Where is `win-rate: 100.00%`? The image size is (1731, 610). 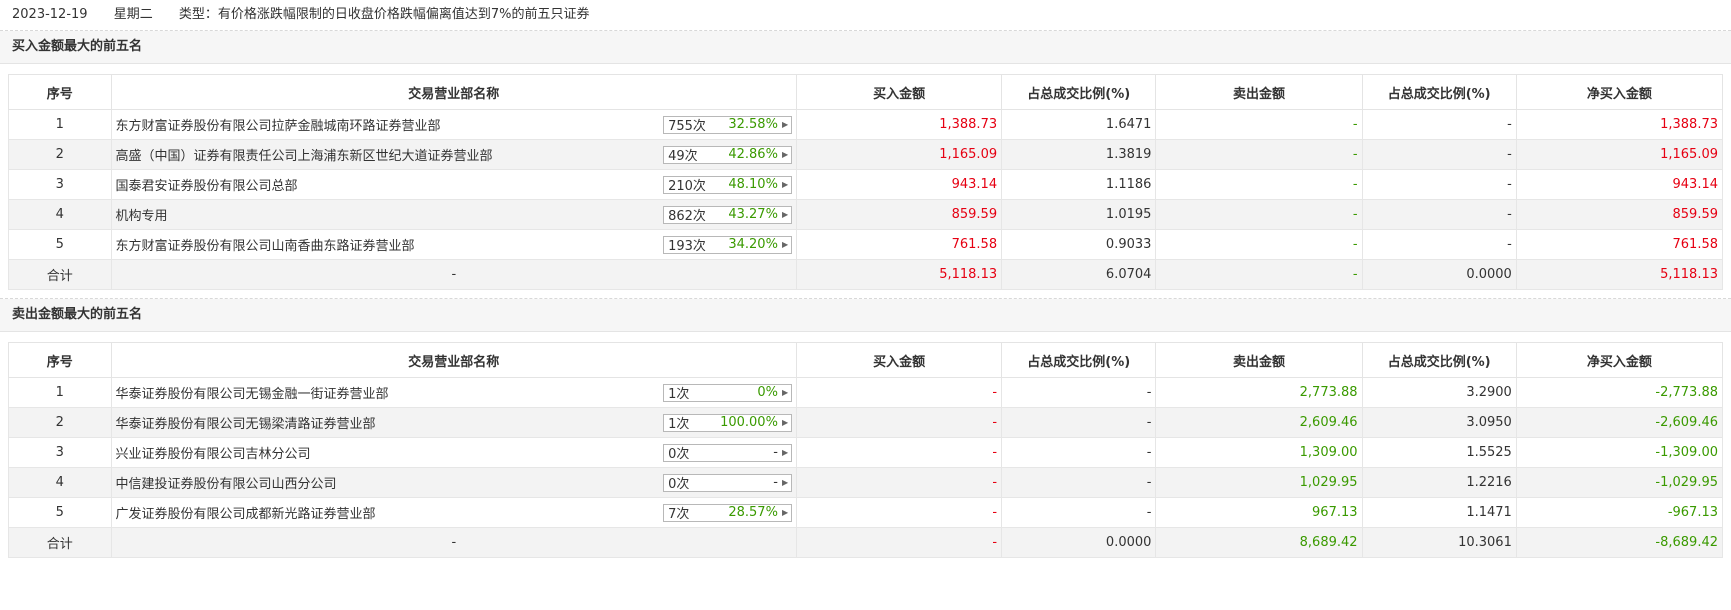
win-rate: 100.00% is located at coordinates (749, 422).